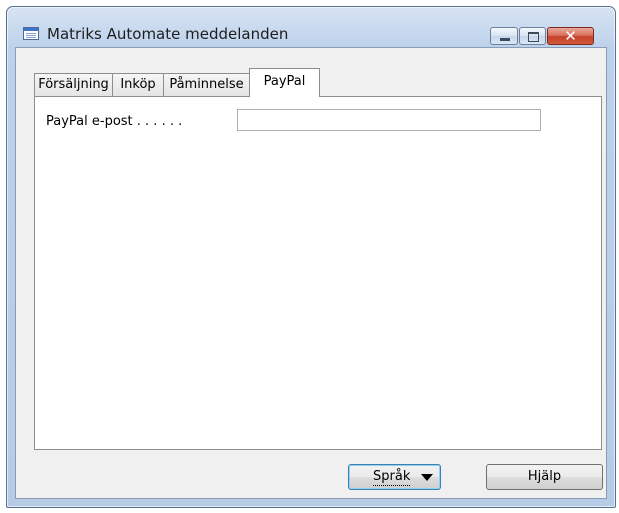 Image resolution: width=619 pixels, height=513 pixels. What do you see at coordinates (427, 477) in the screenshot?
I see `dropdown-arrow-icon` at bounding box center [427, 477].